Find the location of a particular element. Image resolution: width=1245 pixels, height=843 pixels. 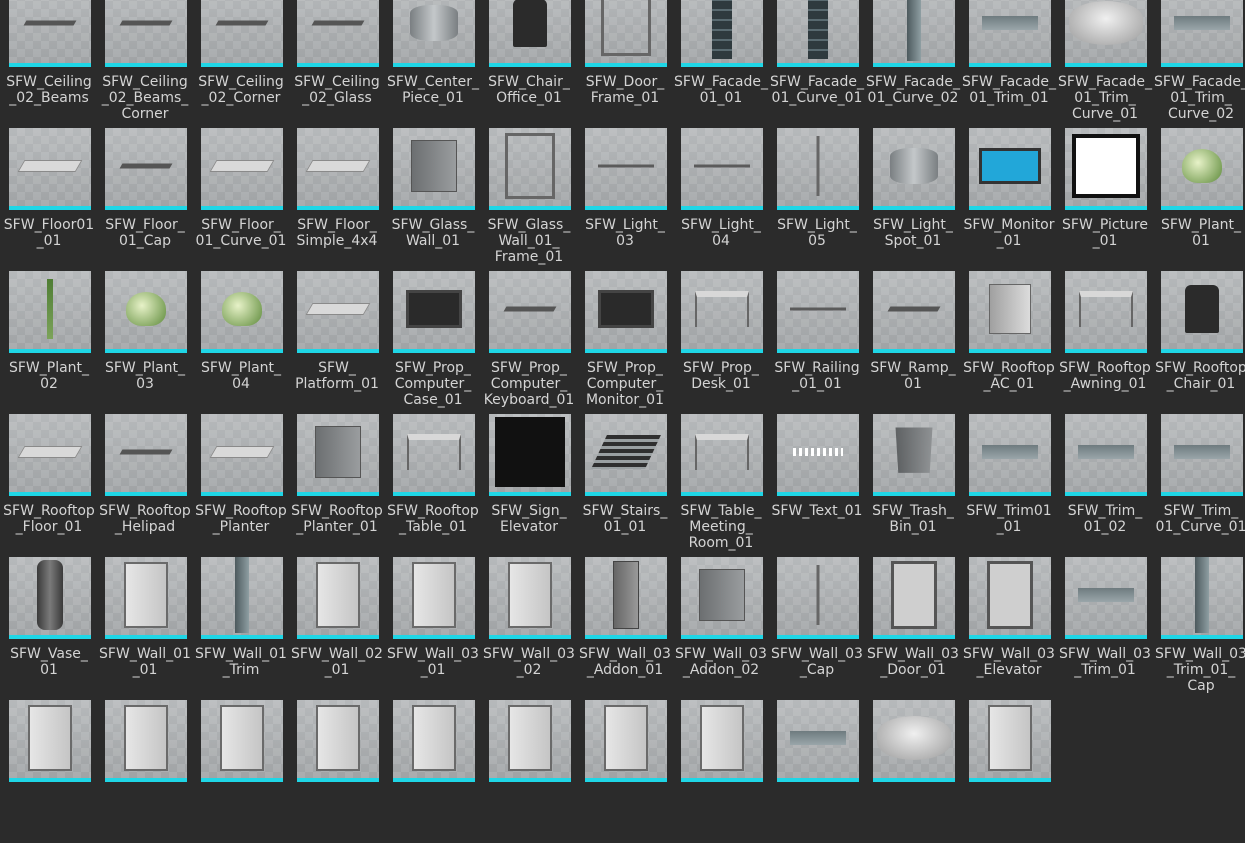

asset-tile: SFW_Facade_ 01_Curve_02 is located at coordinates (913, 64).